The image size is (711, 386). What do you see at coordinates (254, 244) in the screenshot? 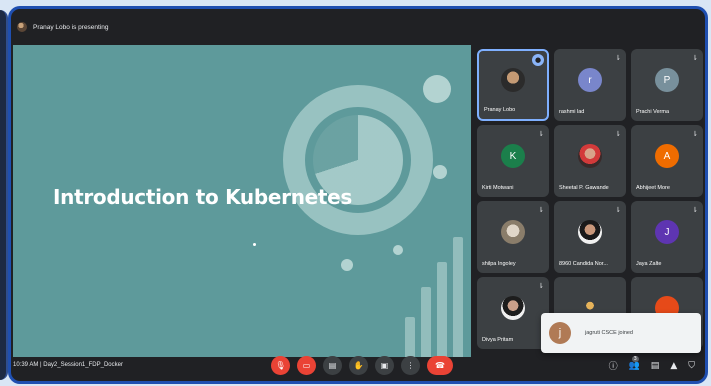
I see `pointer-dot` at bounding box center [254, 244].